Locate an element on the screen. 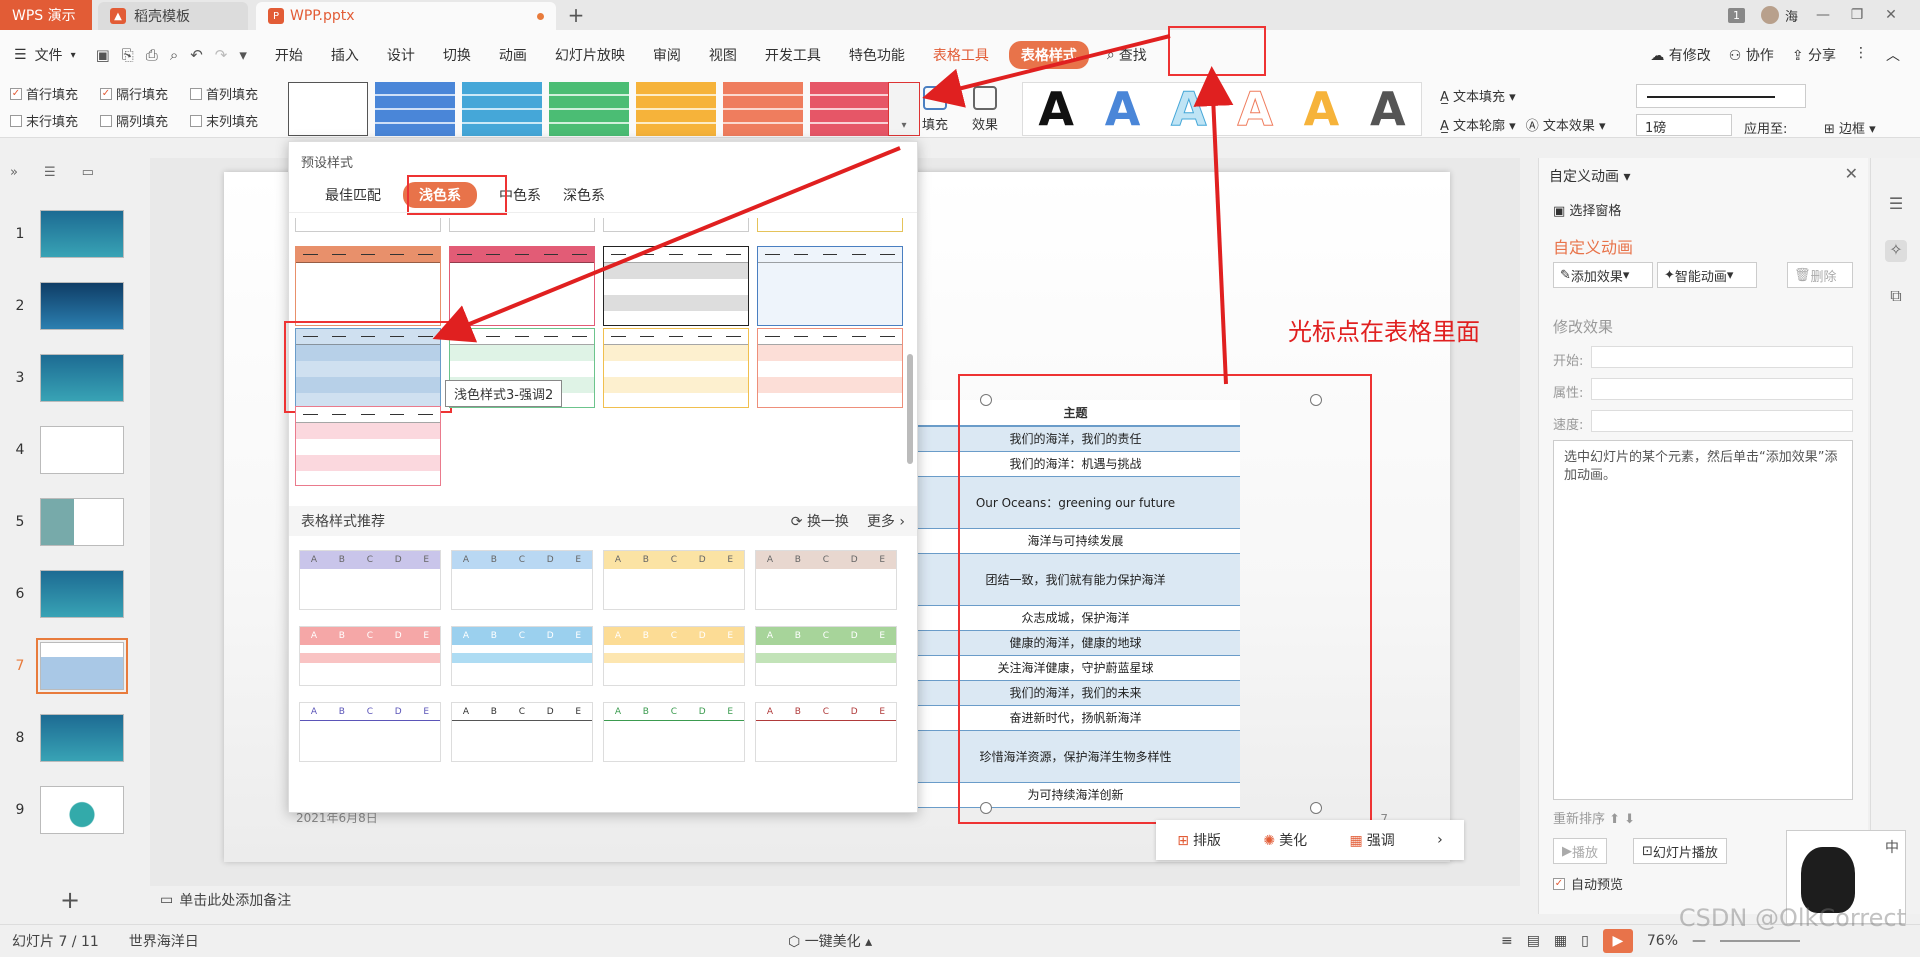 Image resolution: width=1920 pixels, height=957 pixels. properties-icon: ☰ is located at coordinates (1896, 205).